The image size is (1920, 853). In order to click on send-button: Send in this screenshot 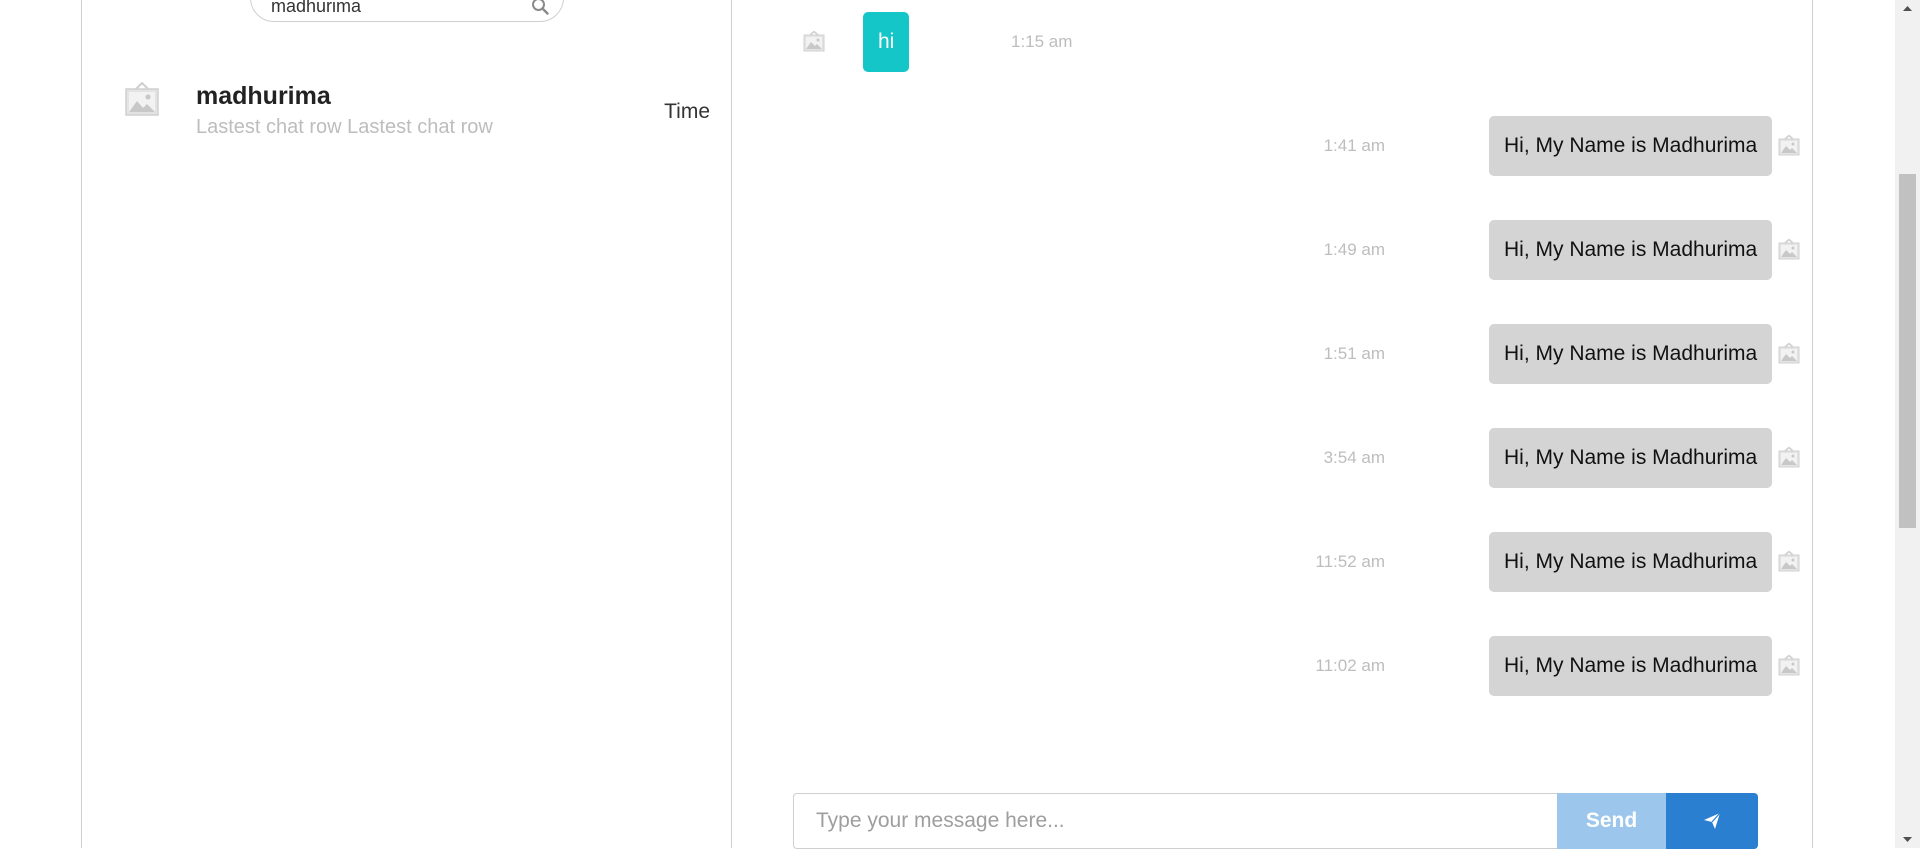, I will do `click(1611, 821)`.